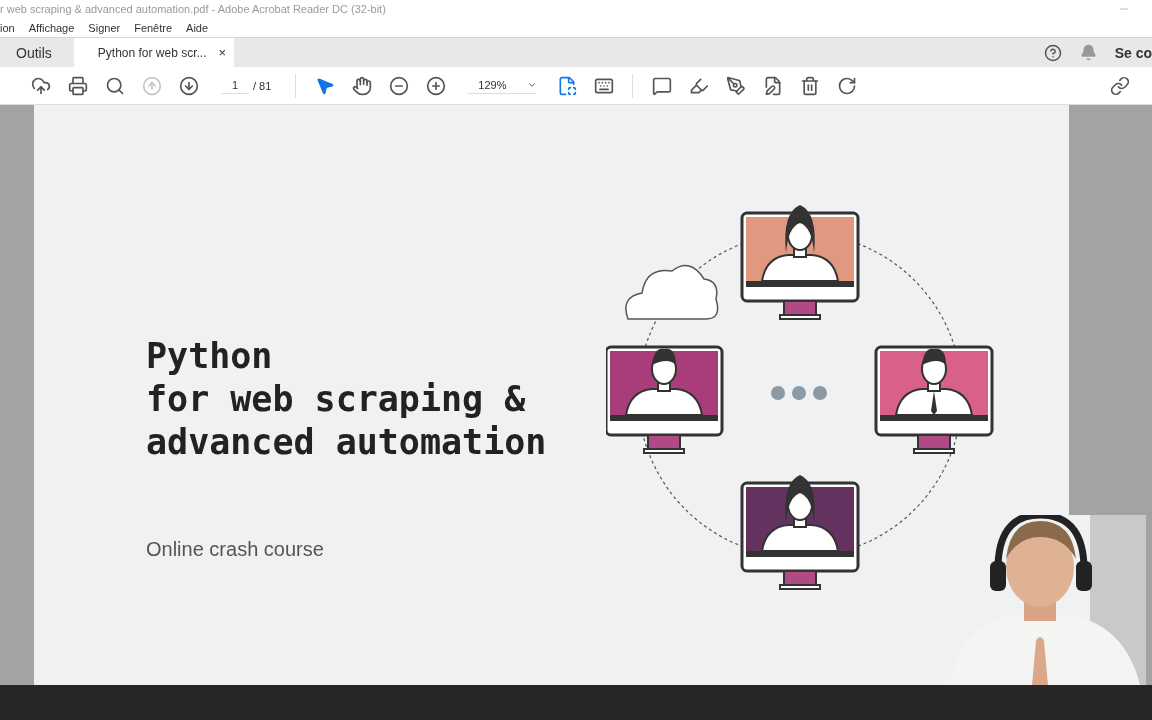 This screenshot has height=720, width=1152. I want to click on hand-icon, so click(361, 85).